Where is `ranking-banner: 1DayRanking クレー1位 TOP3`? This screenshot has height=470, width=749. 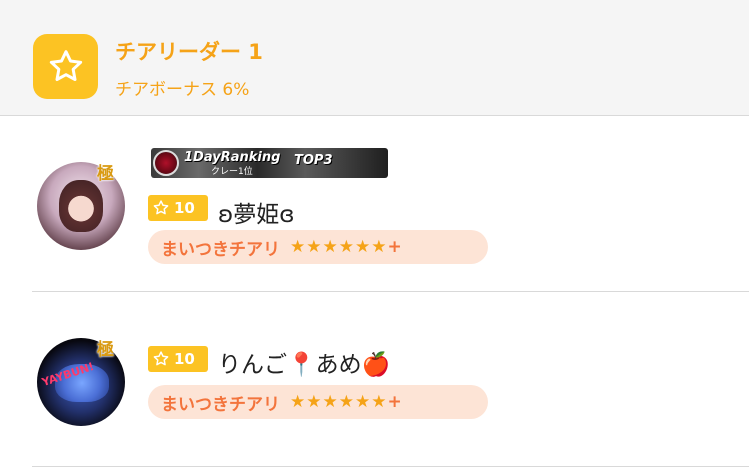
ranking-banner: 1DayRanking クレー1位 TOP3 is located at coordinates (269, 163).